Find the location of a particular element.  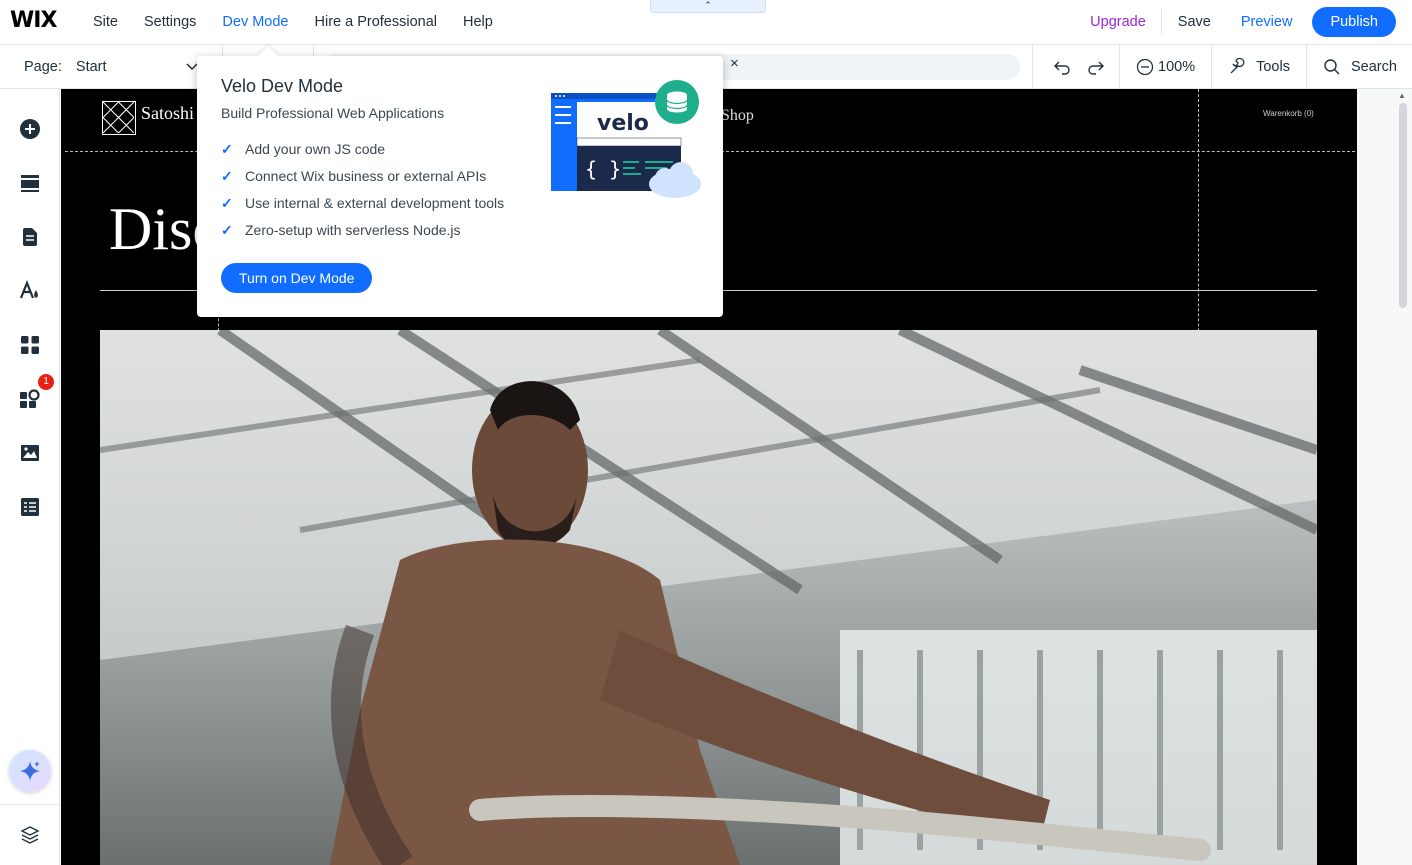

velo-logo: velo is located at coordinates (623, 123).